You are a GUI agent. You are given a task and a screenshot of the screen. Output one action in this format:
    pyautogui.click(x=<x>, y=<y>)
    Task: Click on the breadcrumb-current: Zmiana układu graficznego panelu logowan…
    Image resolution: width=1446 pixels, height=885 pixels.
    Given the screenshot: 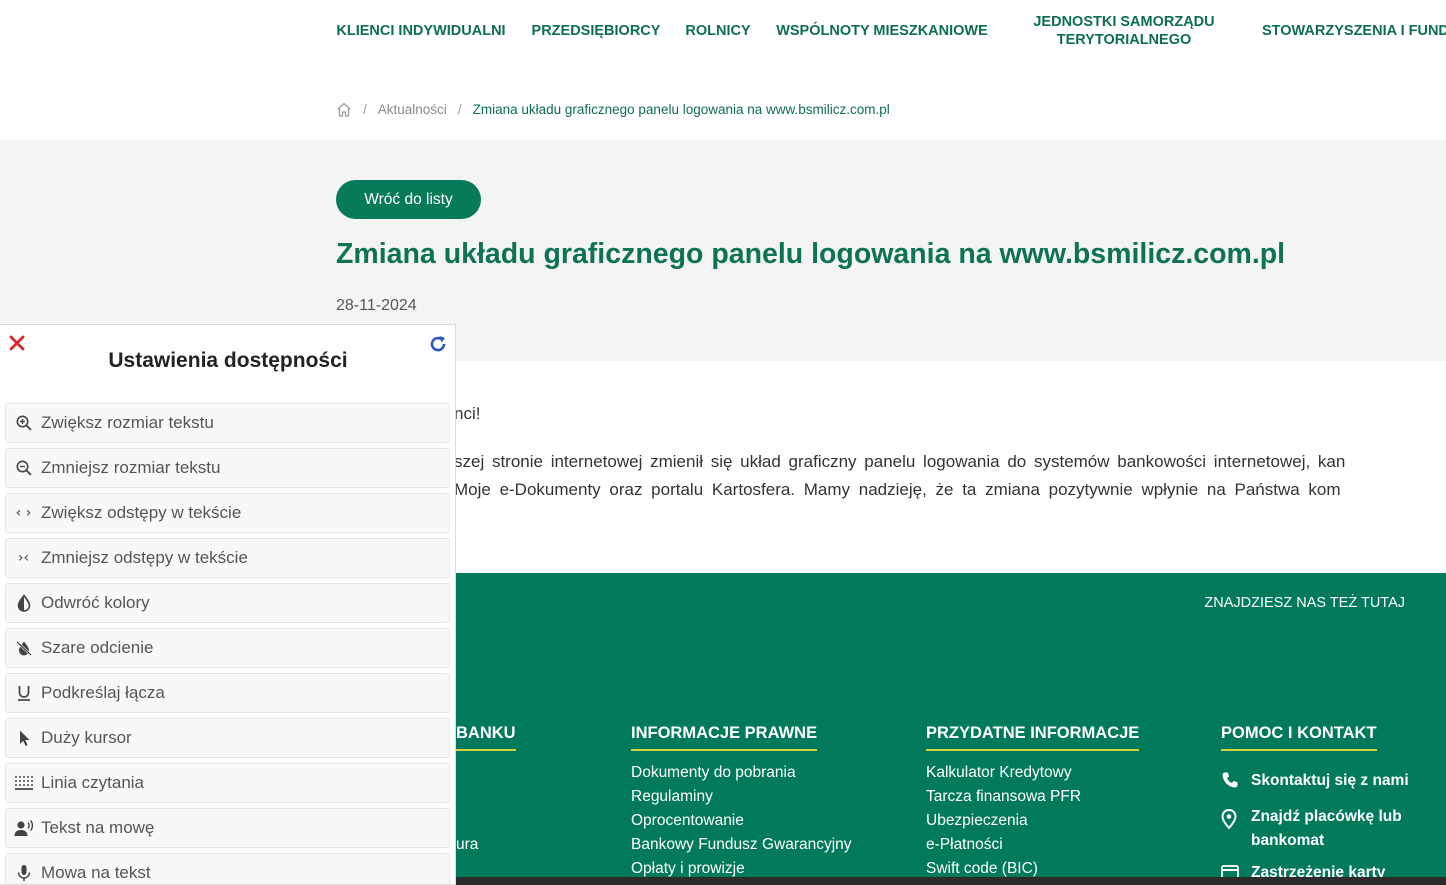 What is the action you would take?
    pyautogui.click(x=681, y=109)
    